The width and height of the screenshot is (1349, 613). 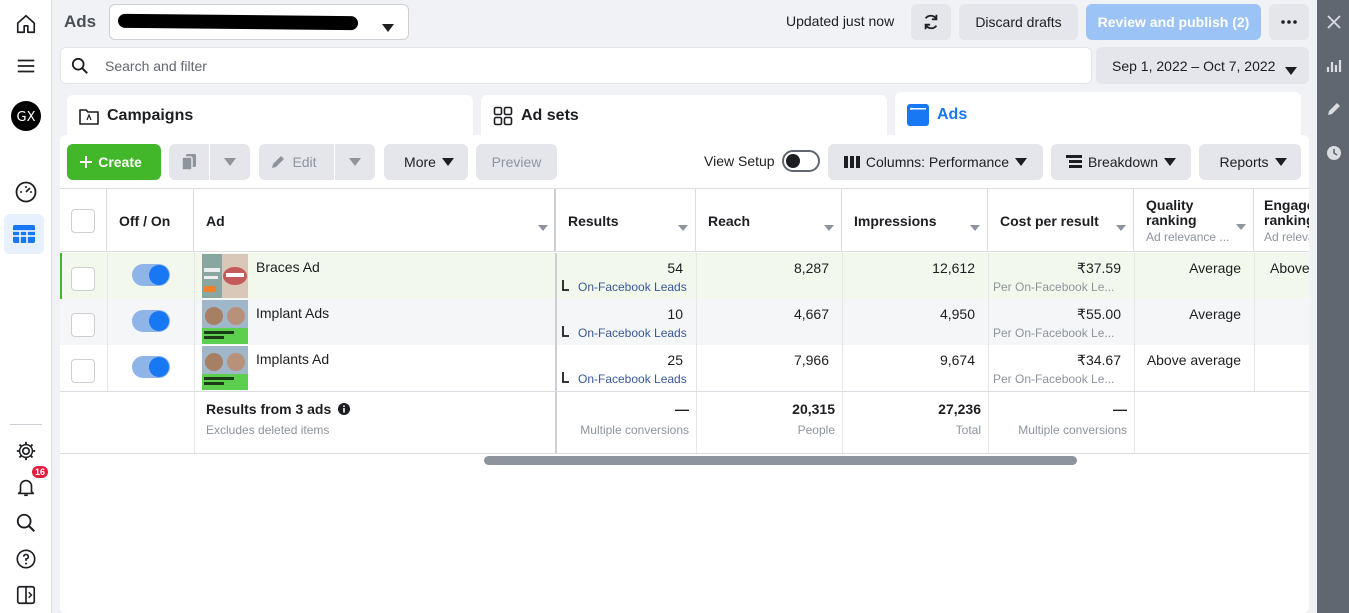 I want to click on review-publish-button: Review and publish (2), so click(x=1173, y=22).